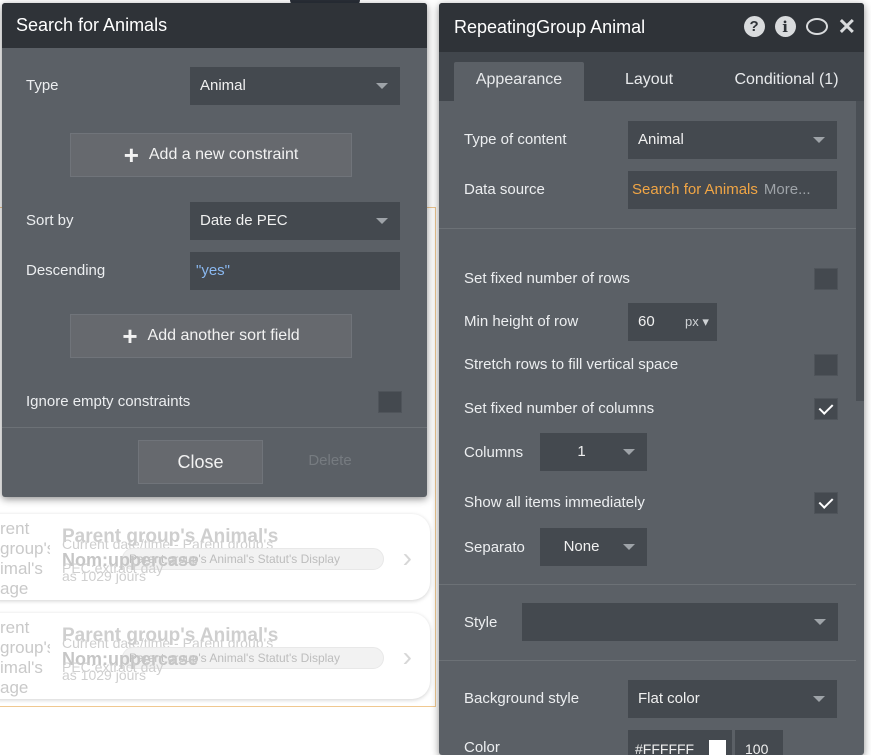 The image size is (871, 755). I want to click on background-style-label: Background style, so click(522, 698).